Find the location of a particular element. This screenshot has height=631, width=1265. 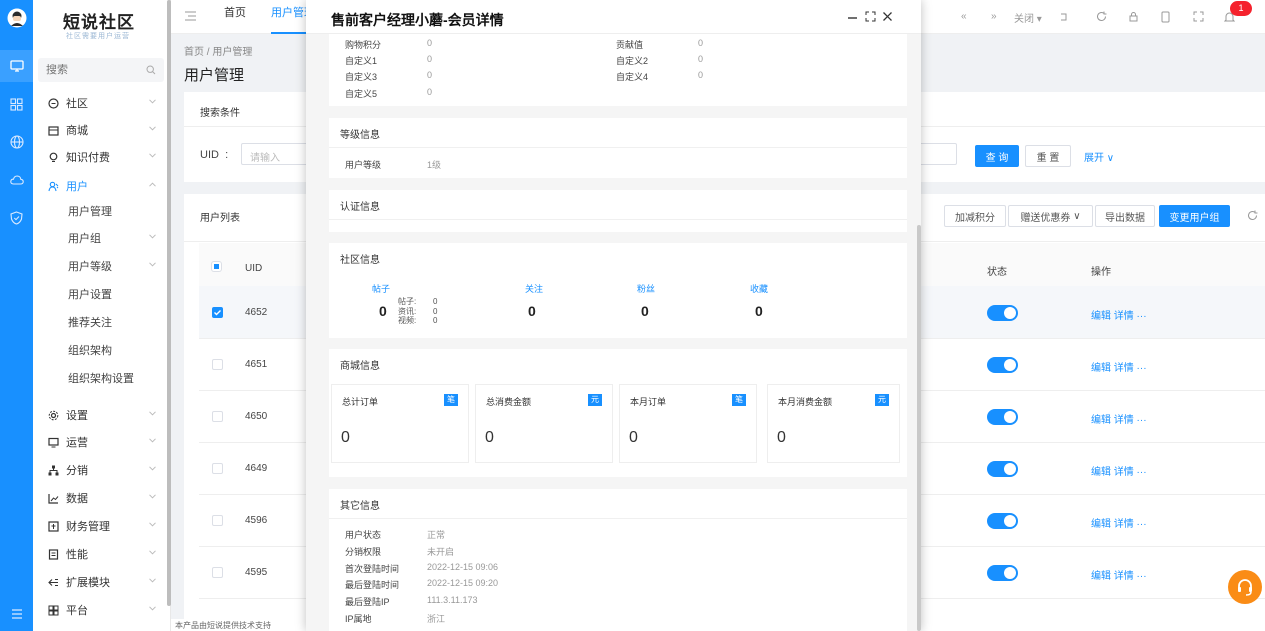

fans-label: 粉丝 is located at coordinates (646, 288).